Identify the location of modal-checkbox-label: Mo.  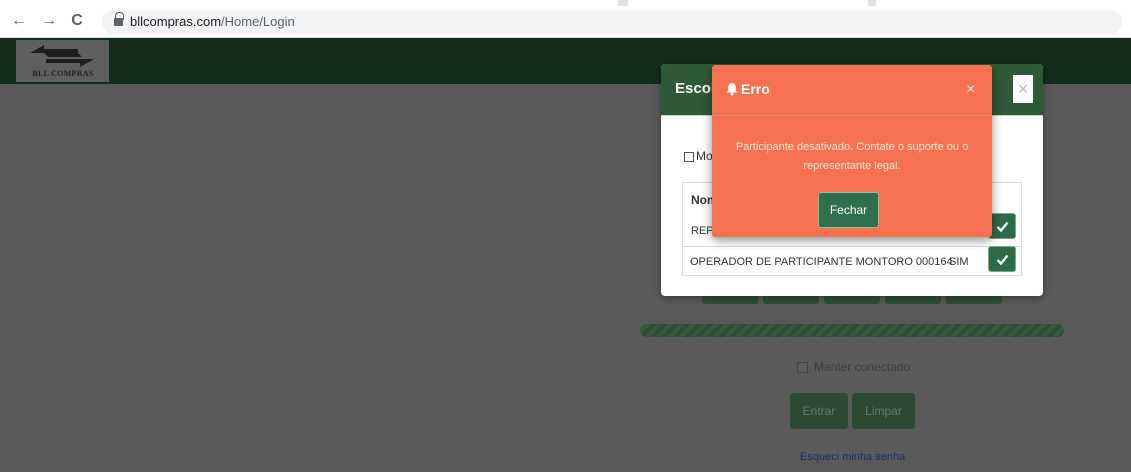
(704, 156).